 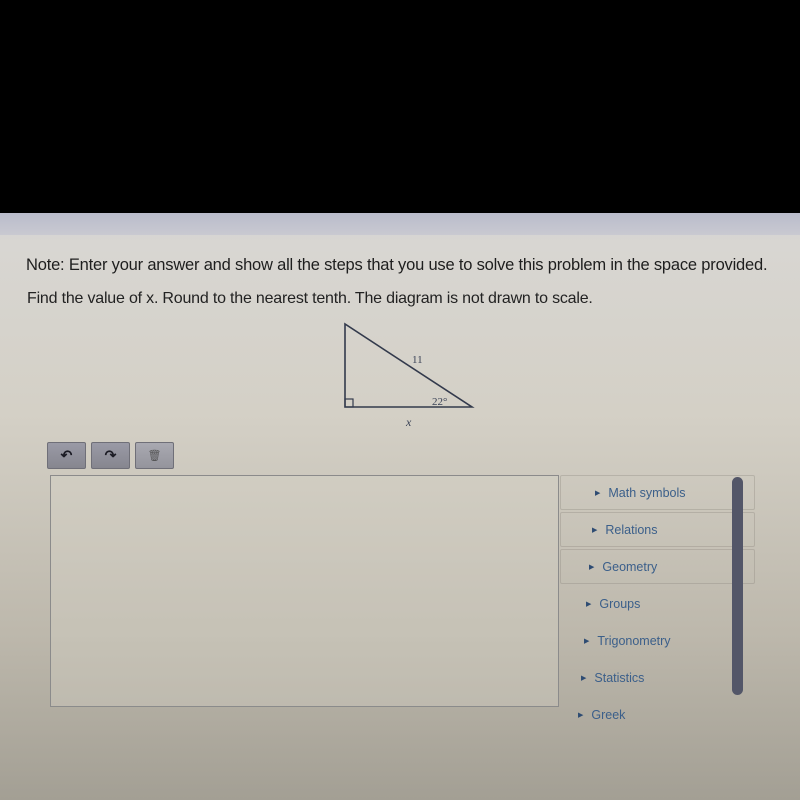 I want to click on undo-button: ↶, so click(x=66, y=455).